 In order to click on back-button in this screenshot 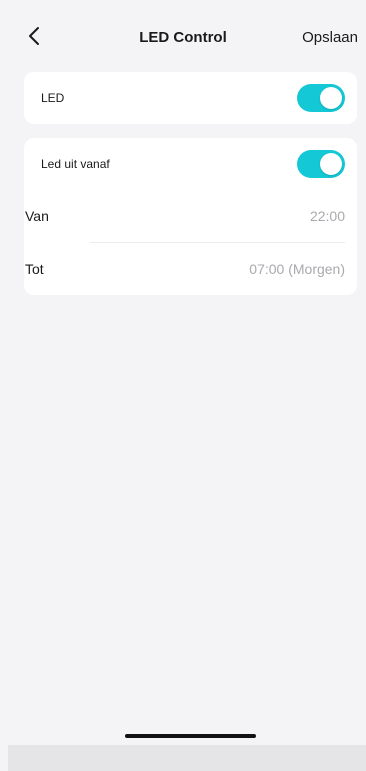, I will do `click(34, 36)`.